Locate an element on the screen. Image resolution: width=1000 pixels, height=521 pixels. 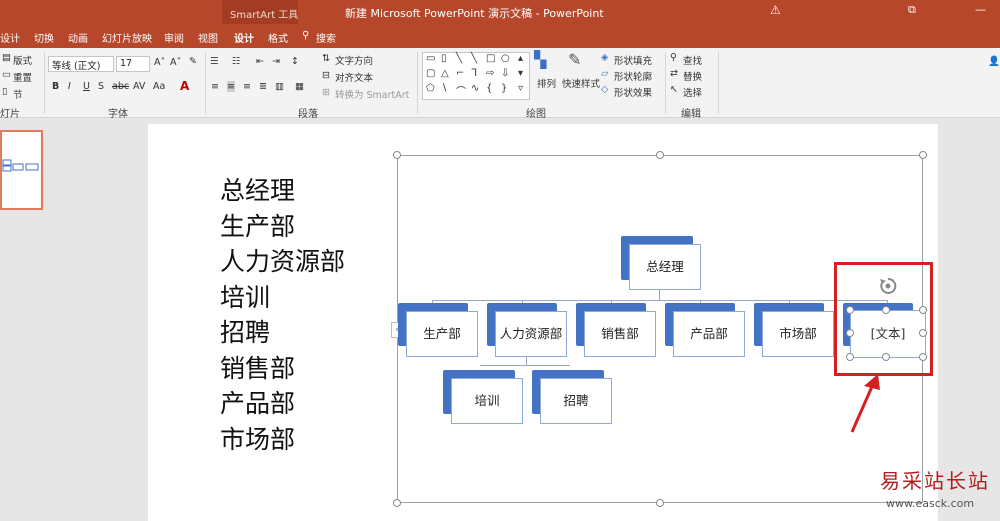
rectangle-shape-icon: □ is located at coordinates (490, 58).